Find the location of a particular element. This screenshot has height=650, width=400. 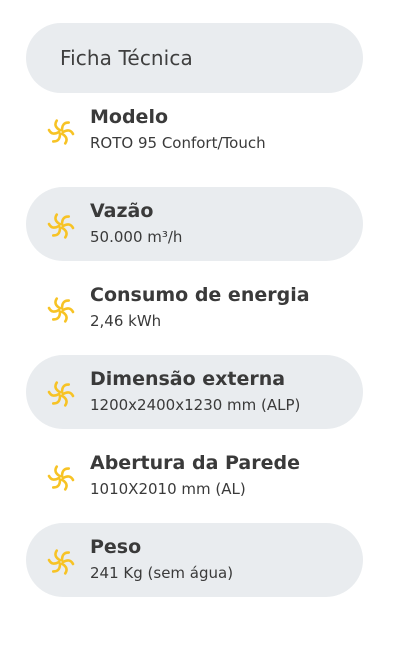

spec-row-dimensao: Dimensão externa 1200x2400x1230 mm (ALP) is located at coordinates (194, 392).